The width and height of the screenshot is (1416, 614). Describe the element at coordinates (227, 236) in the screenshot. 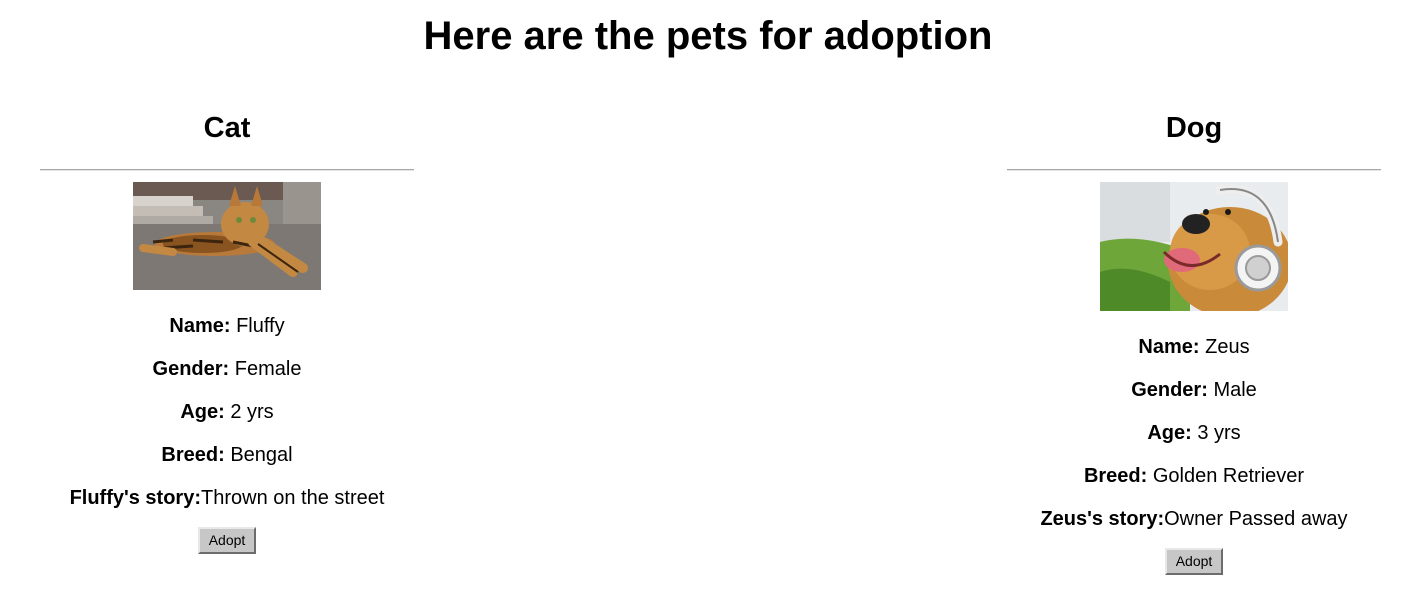

I see `cat-photo` at that location.